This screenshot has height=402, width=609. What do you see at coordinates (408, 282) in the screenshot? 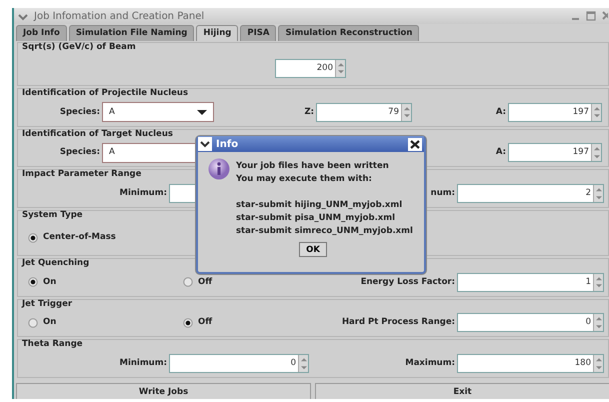
I see `field-label: Energy Loss Factor:` at bounding box center [408, 282].